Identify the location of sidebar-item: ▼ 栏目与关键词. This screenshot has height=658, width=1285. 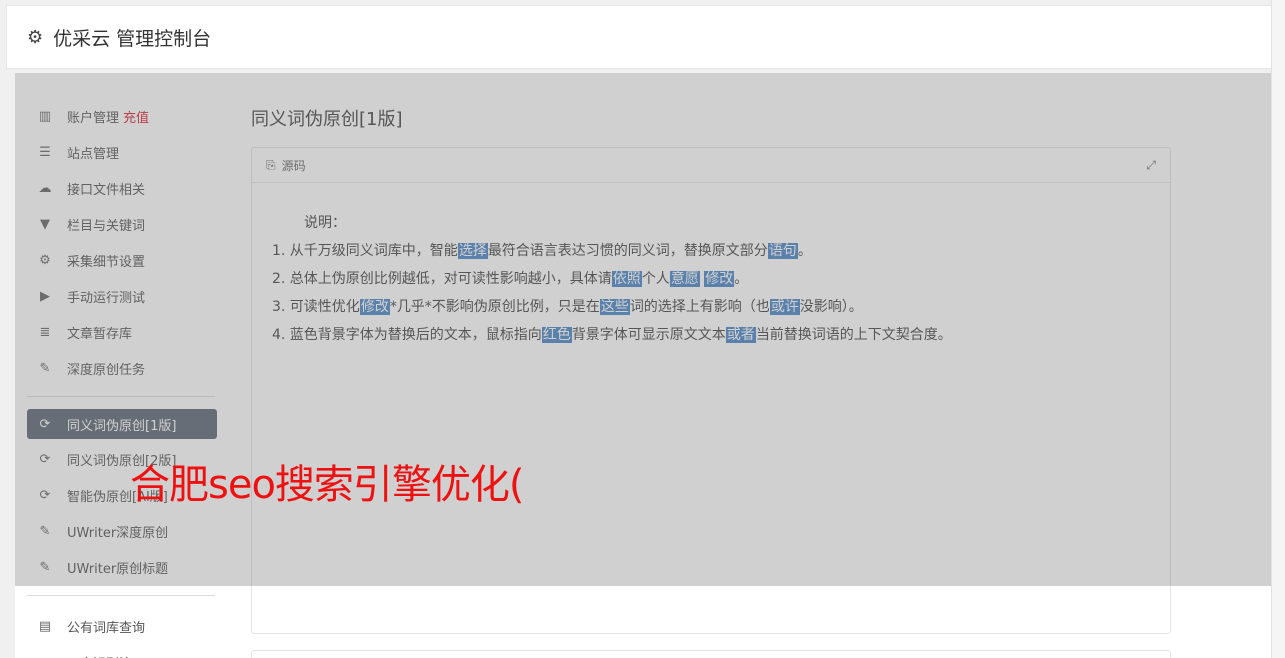
(122, 224).